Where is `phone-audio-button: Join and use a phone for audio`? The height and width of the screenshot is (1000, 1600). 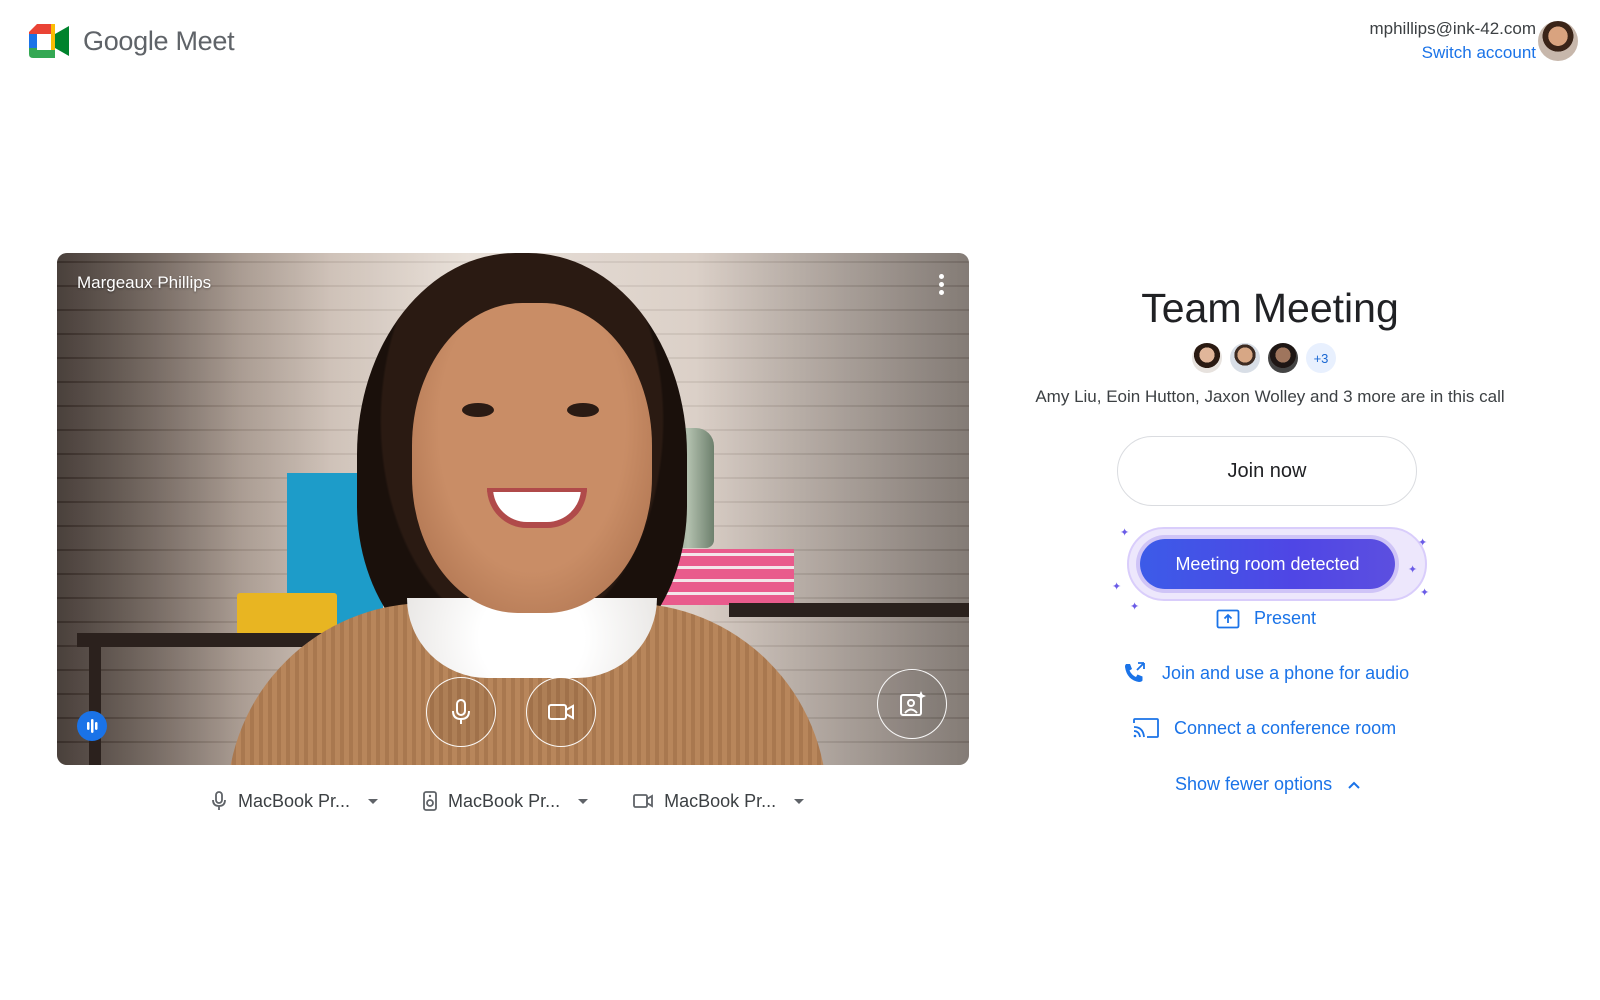
phone-audio-button: Join and use a phone for audio is located at coordinates (1265, 673).